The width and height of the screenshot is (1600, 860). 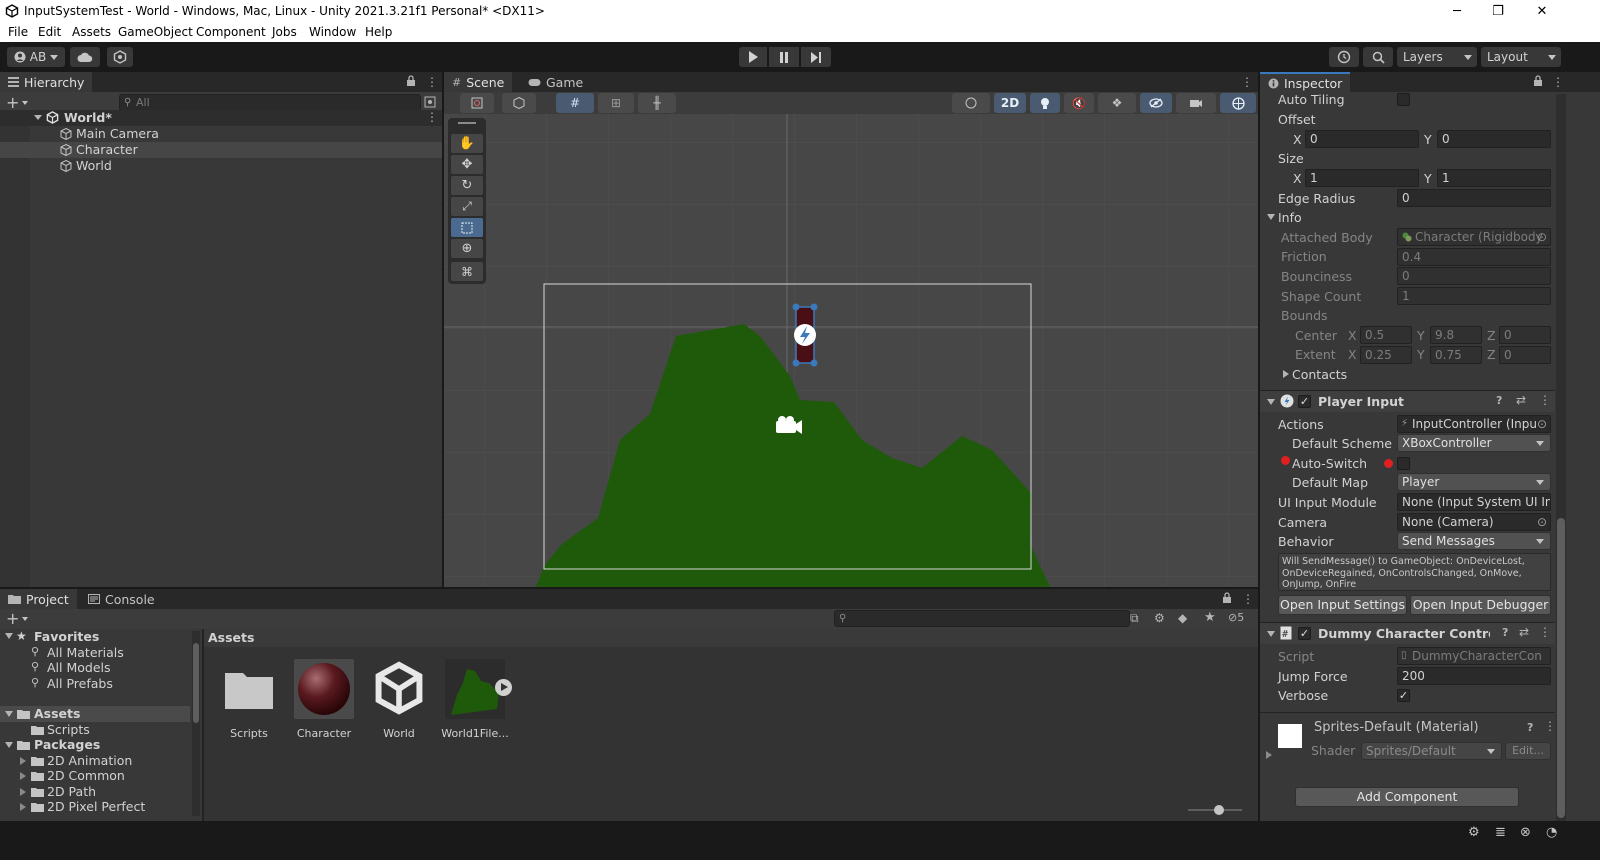 What do you see at coordinates (1474, 541) in the screenshot?
I see `behavior-dropdown: Send Messages` at bounding box center [1474, 541].